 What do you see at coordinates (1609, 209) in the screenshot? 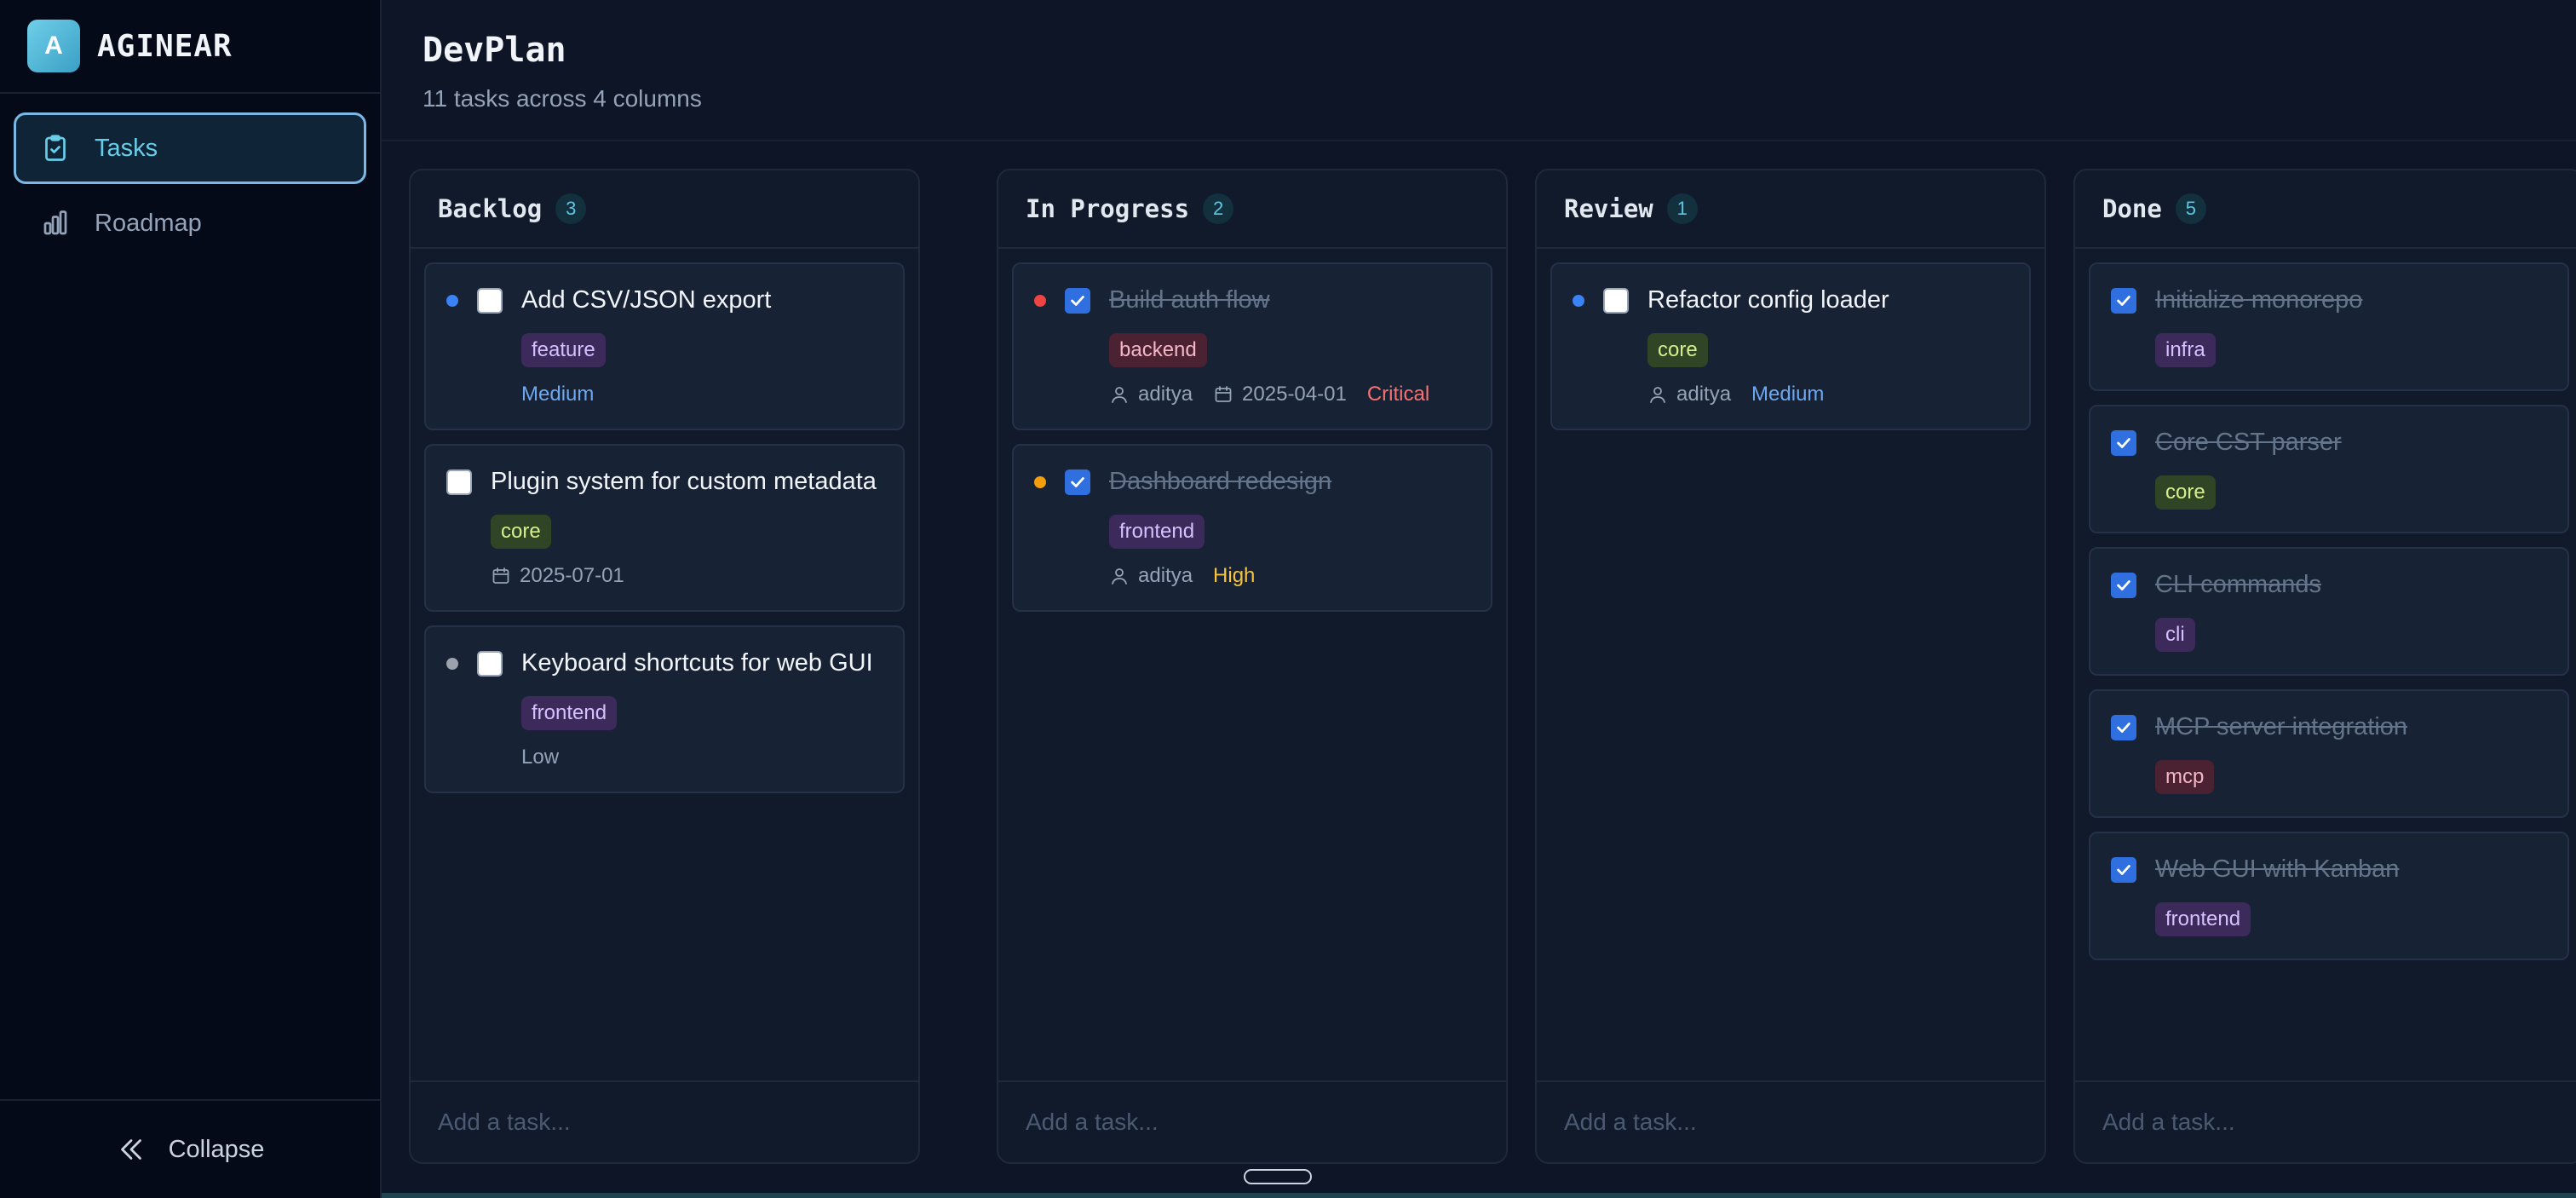
I see `column-title: Review` at bounding box center [1609, 209].